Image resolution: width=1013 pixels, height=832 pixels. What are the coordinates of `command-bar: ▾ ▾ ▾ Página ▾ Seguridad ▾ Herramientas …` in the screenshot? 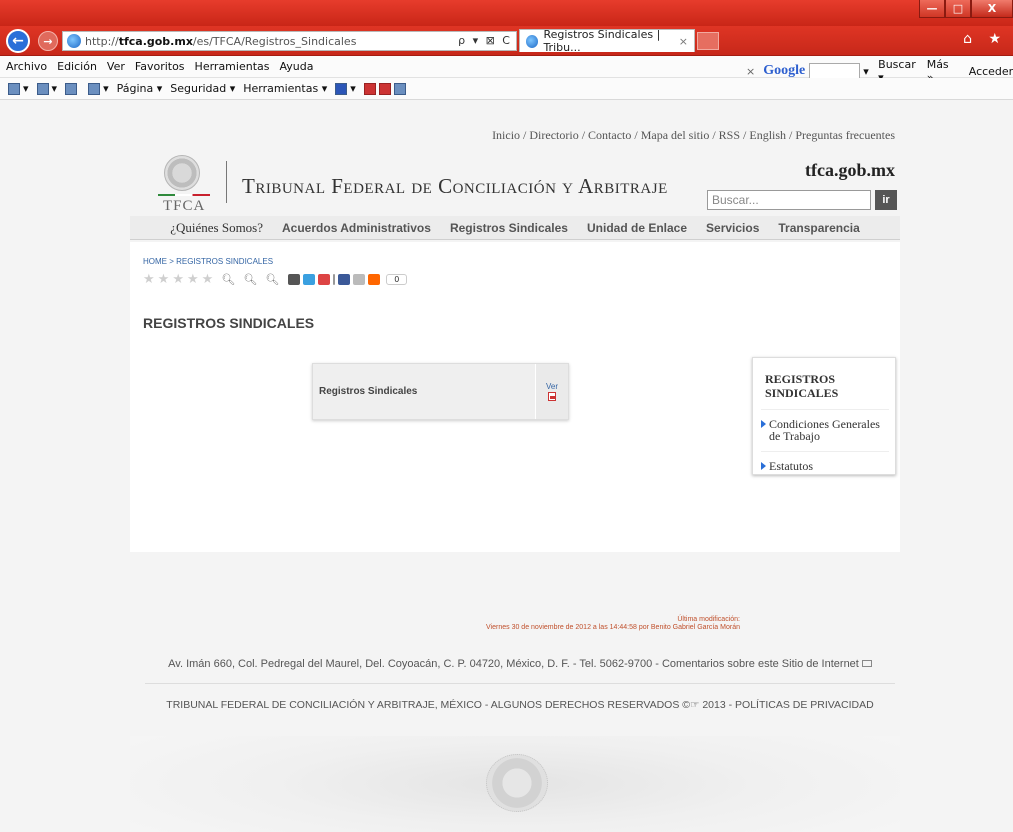 It's located at (506, 89).